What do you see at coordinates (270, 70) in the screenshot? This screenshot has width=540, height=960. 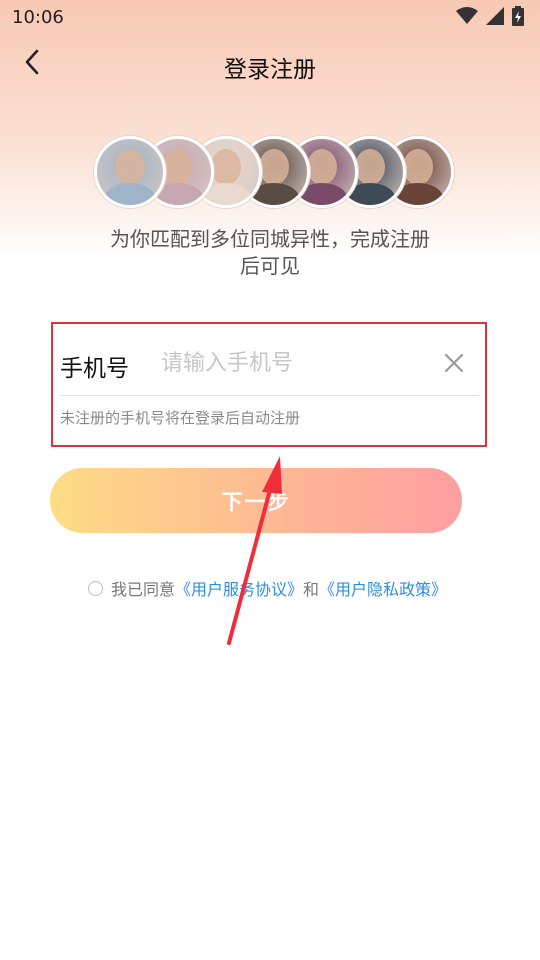 I see `page-title: 登录注册` at bounding box center [270, 70].